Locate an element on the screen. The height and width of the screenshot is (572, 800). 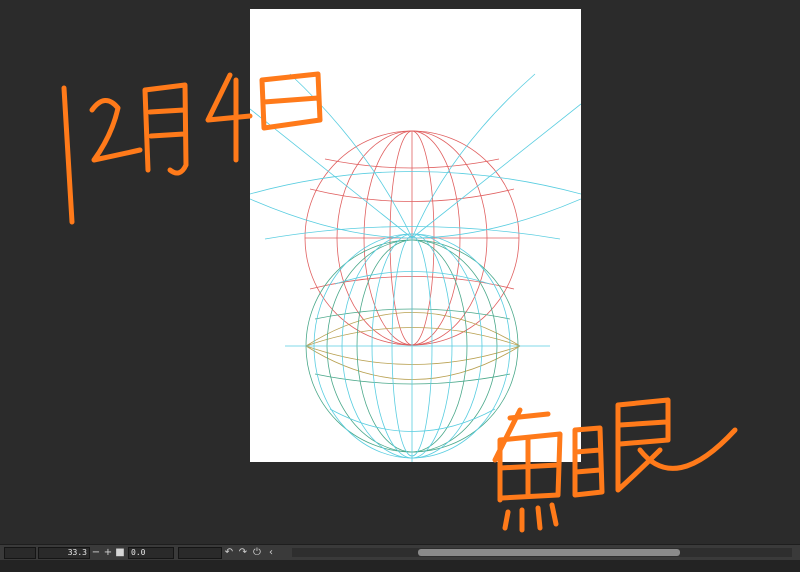
zoom-slider is located at coordinates (20, 552).